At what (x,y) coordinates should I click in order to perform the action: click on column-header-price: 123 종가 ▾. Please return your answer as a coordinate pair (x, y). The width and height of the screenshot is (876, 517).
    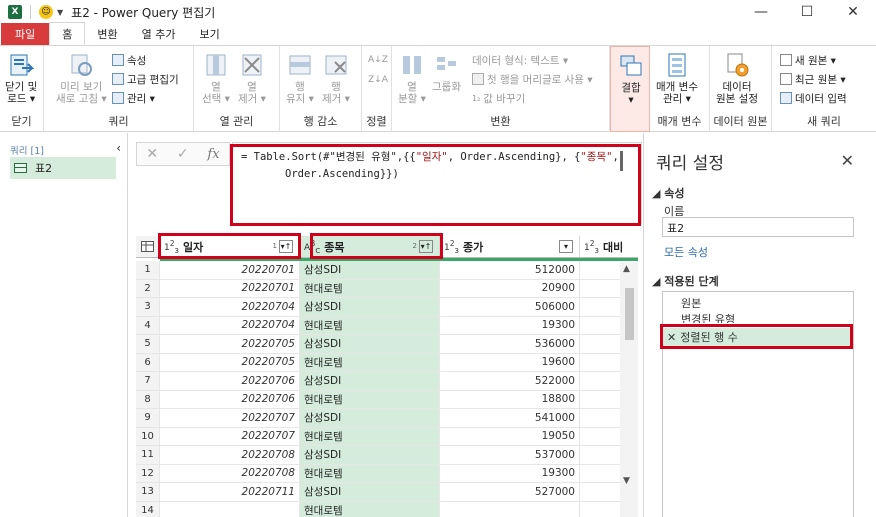
    Looking at the image, I should click on (510, 247).